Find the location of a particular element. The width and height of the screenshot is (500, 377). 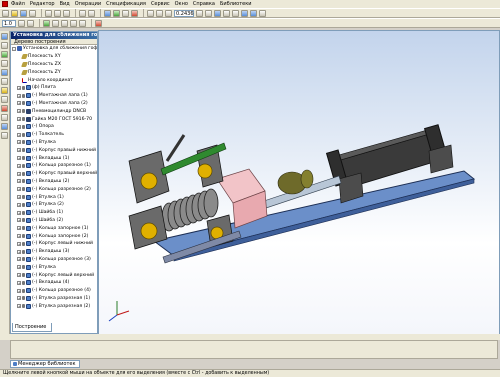

tree-item: + (-) Вкладыш (1) is located at coordinates (54, 158).